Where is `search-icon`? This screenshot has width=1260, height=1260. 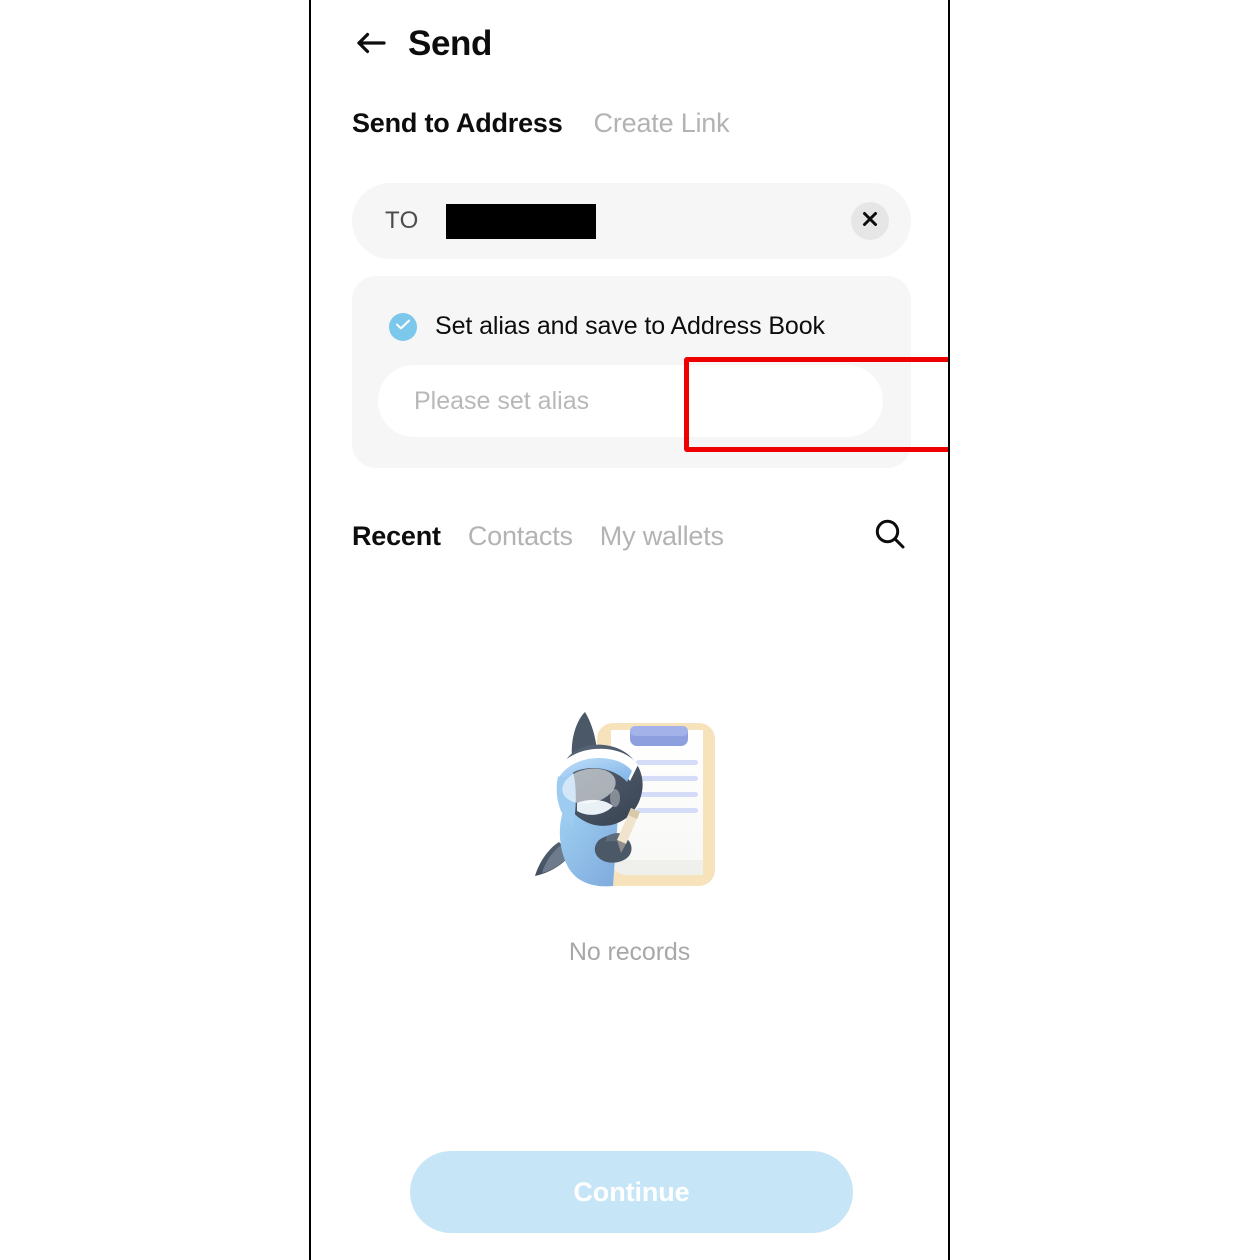
search-icon is located at coordinates (890, 536).